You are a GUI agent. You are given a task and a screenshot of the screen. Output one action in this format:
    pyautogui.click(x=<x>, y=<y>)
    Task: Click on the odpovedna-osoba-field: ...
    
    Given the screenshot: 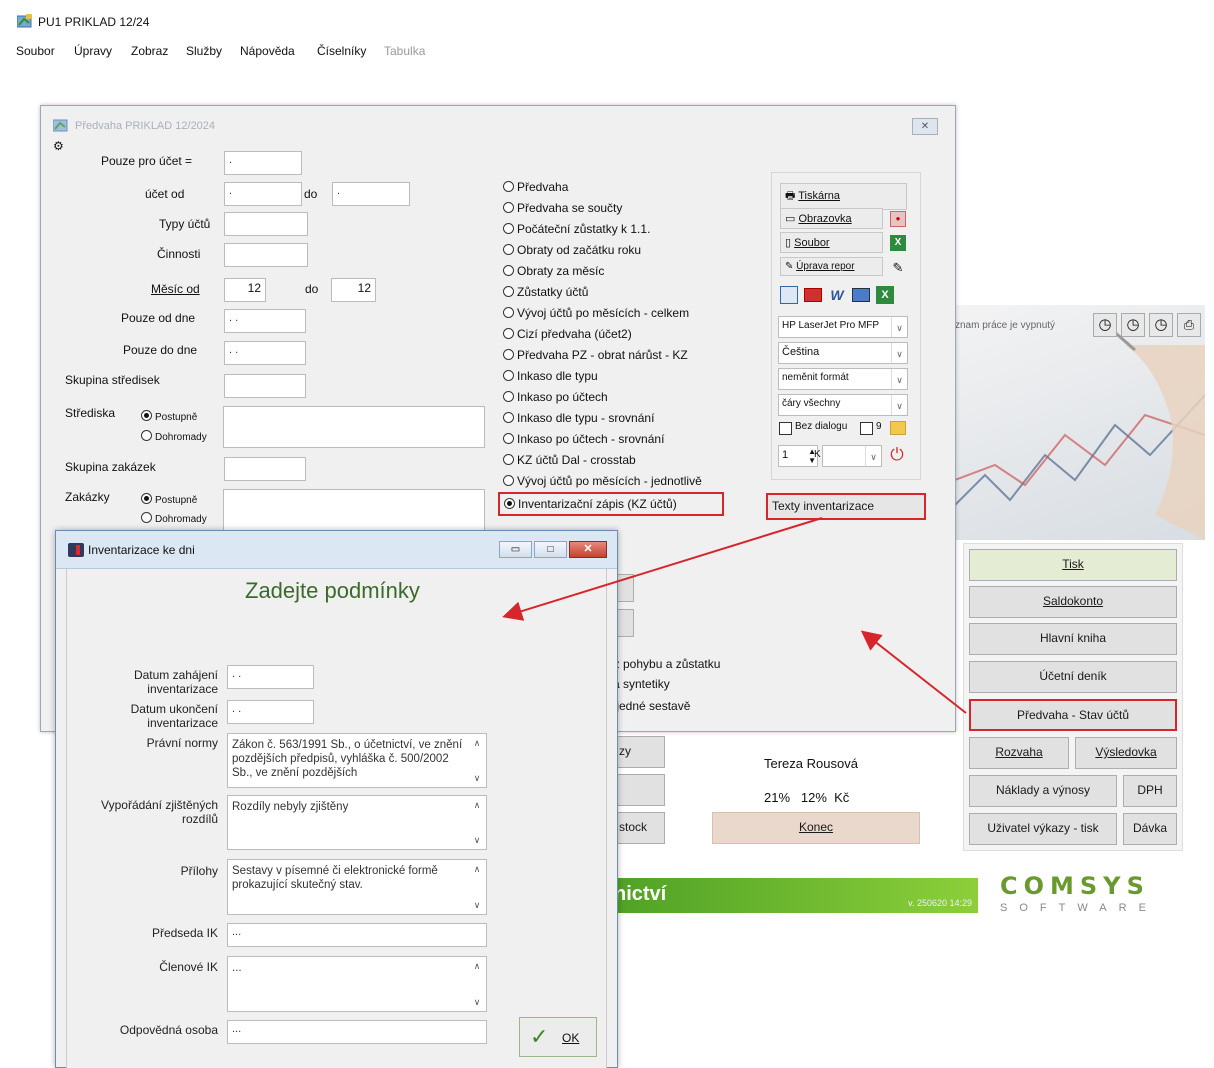 What is the action you would take?
    pyautogui.click(x=357, y=1032)
    